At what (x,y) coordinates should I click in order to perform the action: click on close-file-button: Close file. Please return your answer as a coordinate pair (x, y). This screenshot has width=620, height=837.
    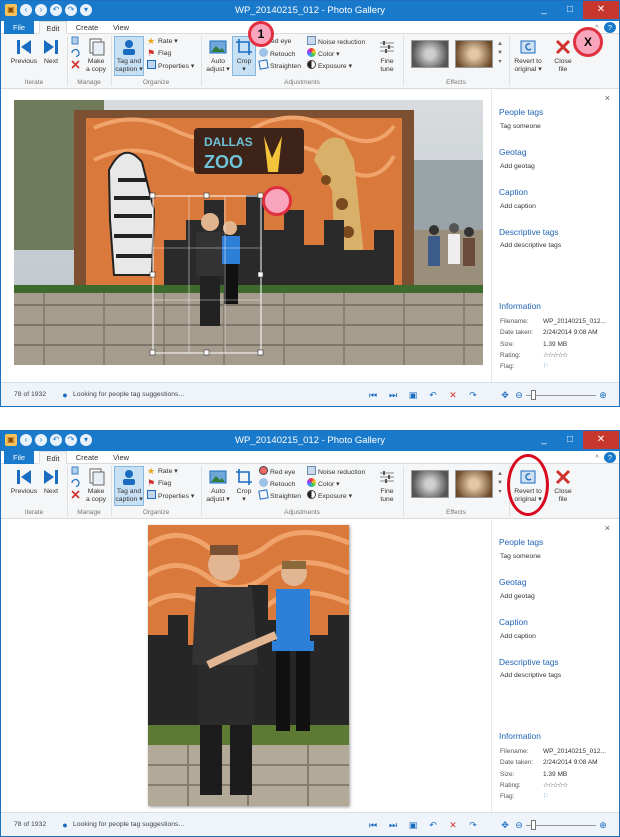
    Looking at the image, I should click on (563, 486).